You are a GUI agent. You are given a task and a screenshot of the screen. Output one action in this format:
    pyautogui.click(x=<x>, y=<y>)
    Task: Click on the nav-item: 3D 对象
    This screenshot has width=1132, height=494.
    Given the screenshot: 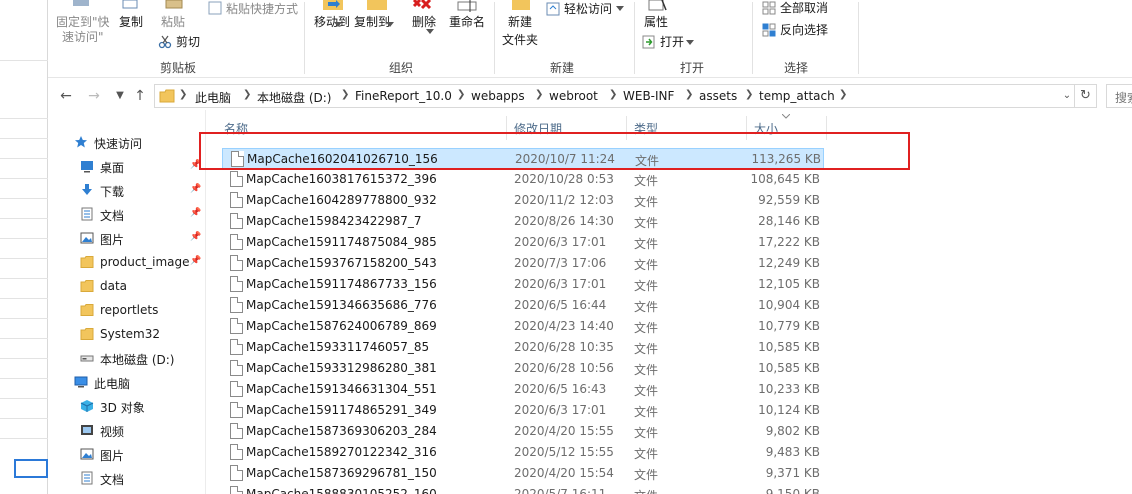 What is the action you would take?
    pyautogui.click(x=127, y=406)
    